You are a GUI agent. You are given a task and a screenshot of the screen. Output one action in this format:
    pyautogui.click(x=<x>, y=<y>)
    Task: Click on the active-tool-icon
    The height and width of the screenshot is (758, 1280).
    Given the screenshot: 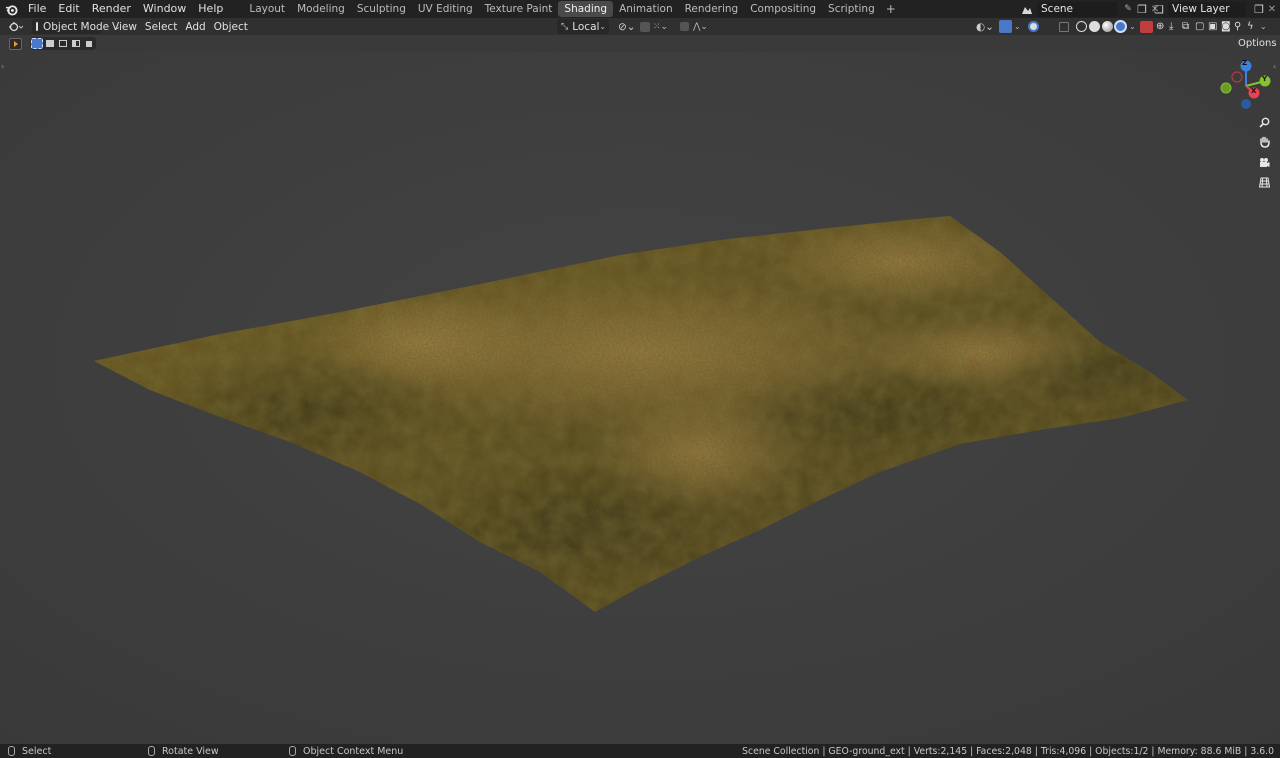 What is the action you would take?
    pyautogui.click(x=15, y=43)
    